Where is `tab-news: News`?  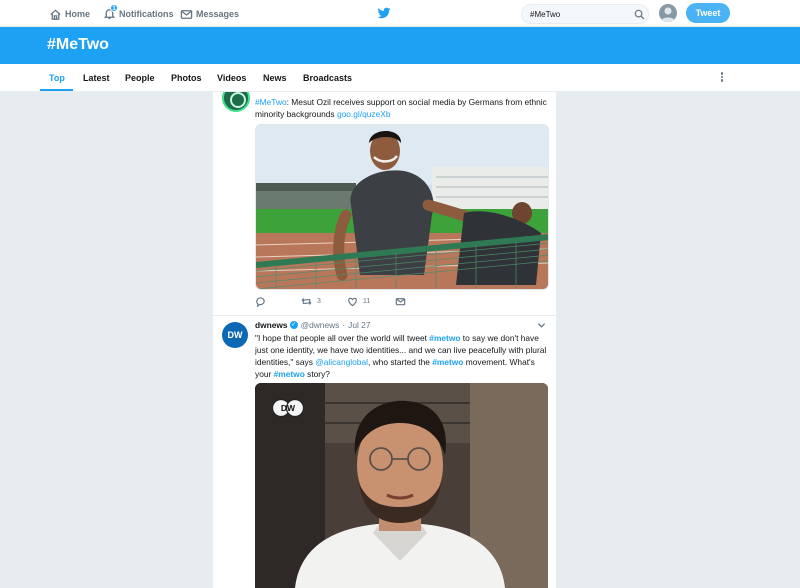 tab-news: News is located at coordinates (275, 78).